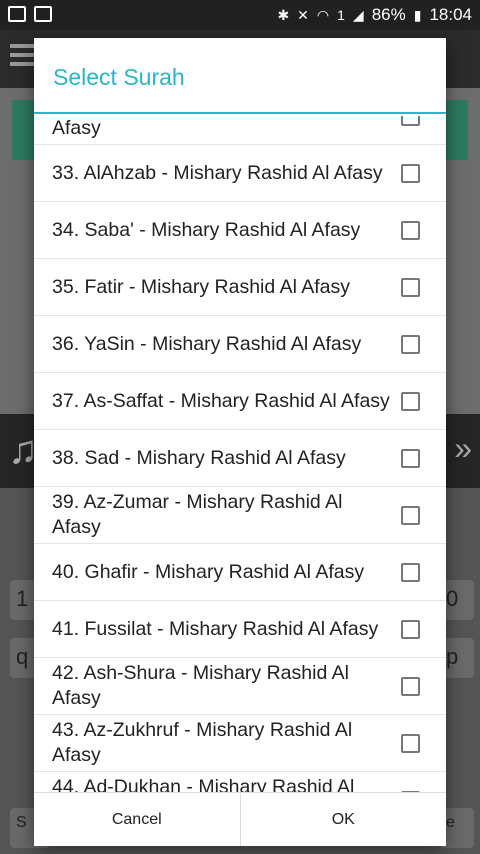 The width and height of the screenshot is (480, 854). I want to click on message-notification-icon, so click(43, 14).